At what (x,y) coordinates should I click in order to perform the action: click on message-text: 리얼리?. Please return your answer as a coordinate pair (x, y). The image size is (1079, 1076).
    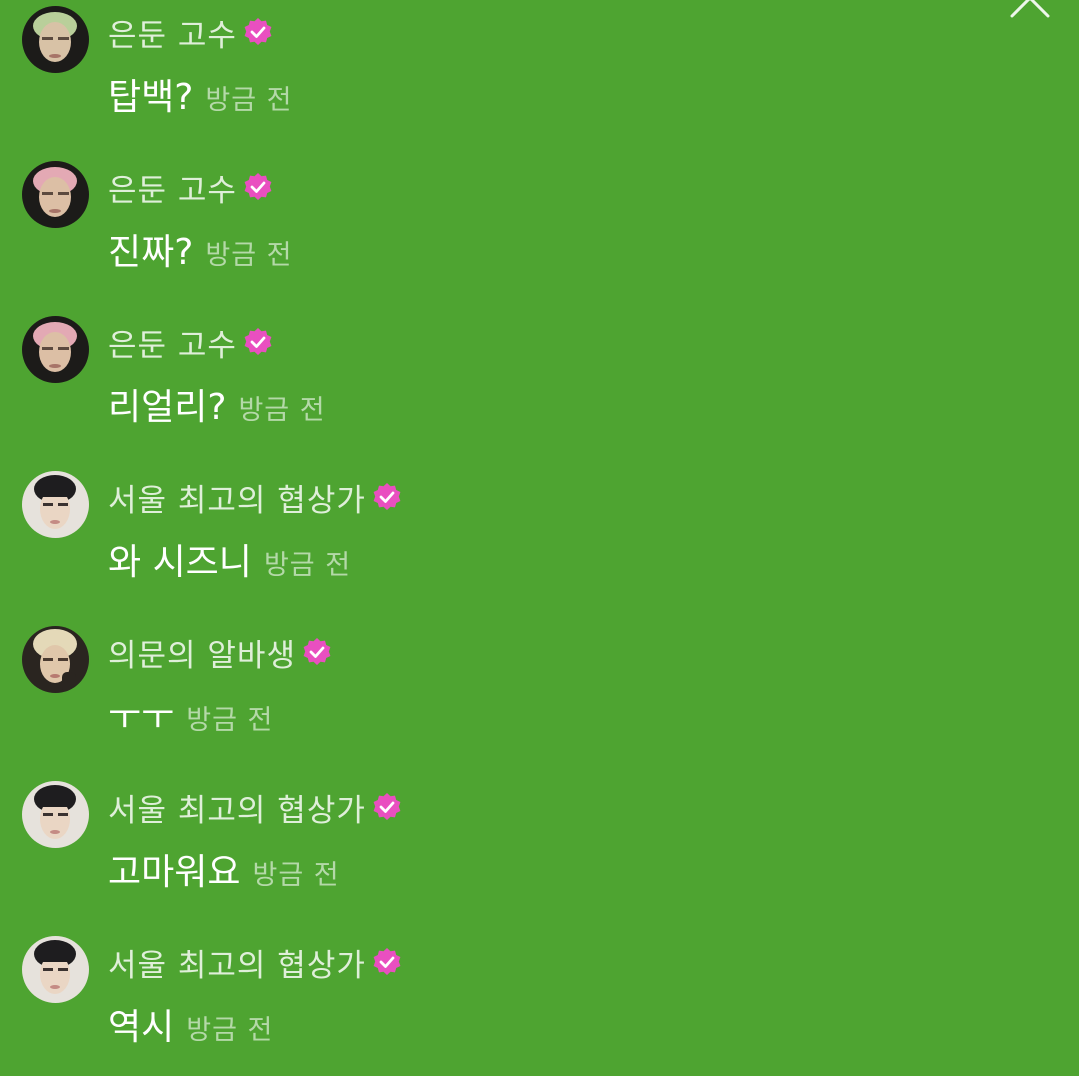
    Looking at the image, I should click on (167, 407).